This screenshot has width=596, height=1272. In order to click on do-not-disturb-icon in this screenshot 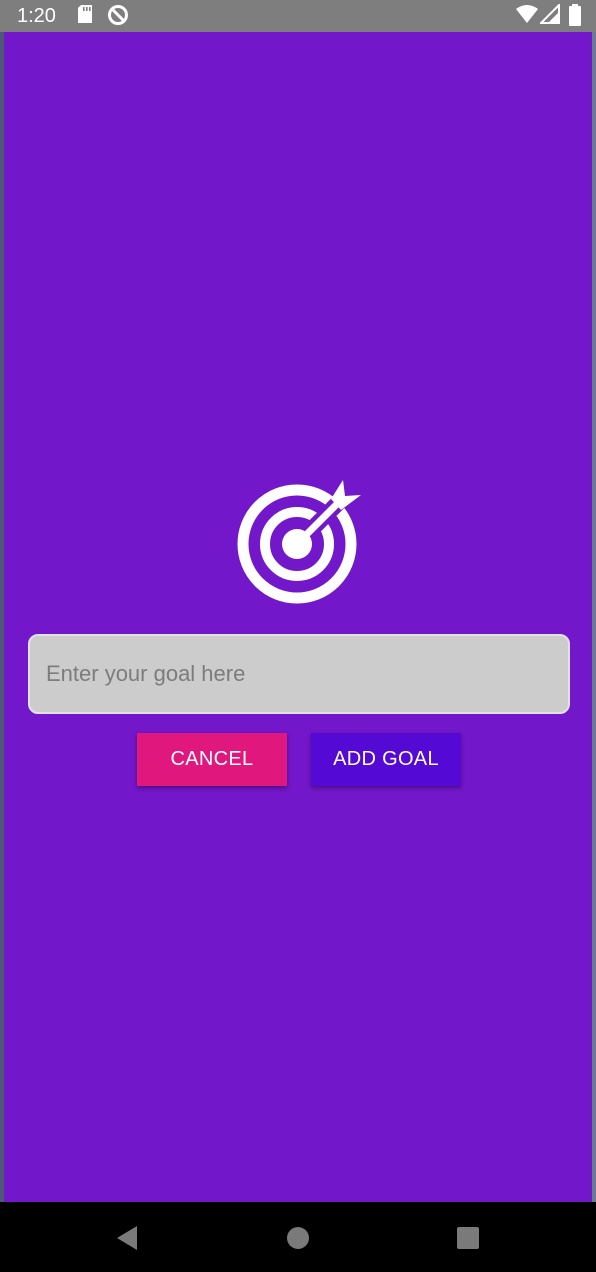, I will do `click(118, 15)`.